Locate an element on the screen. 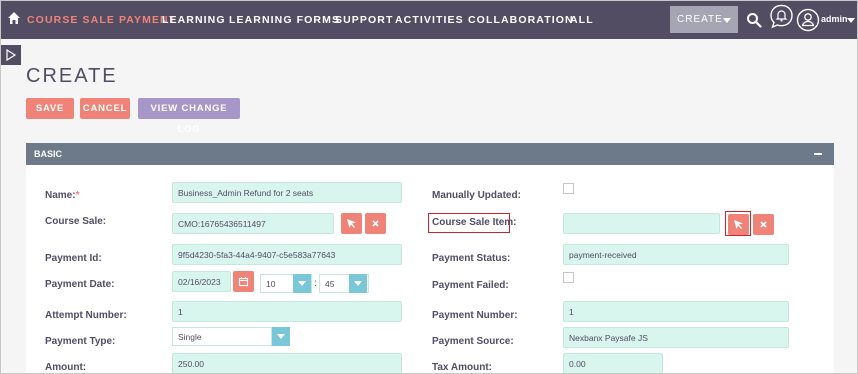 This screenshot has width=858, height=374. course-sale-item-field is located at coordinates (641, 223).